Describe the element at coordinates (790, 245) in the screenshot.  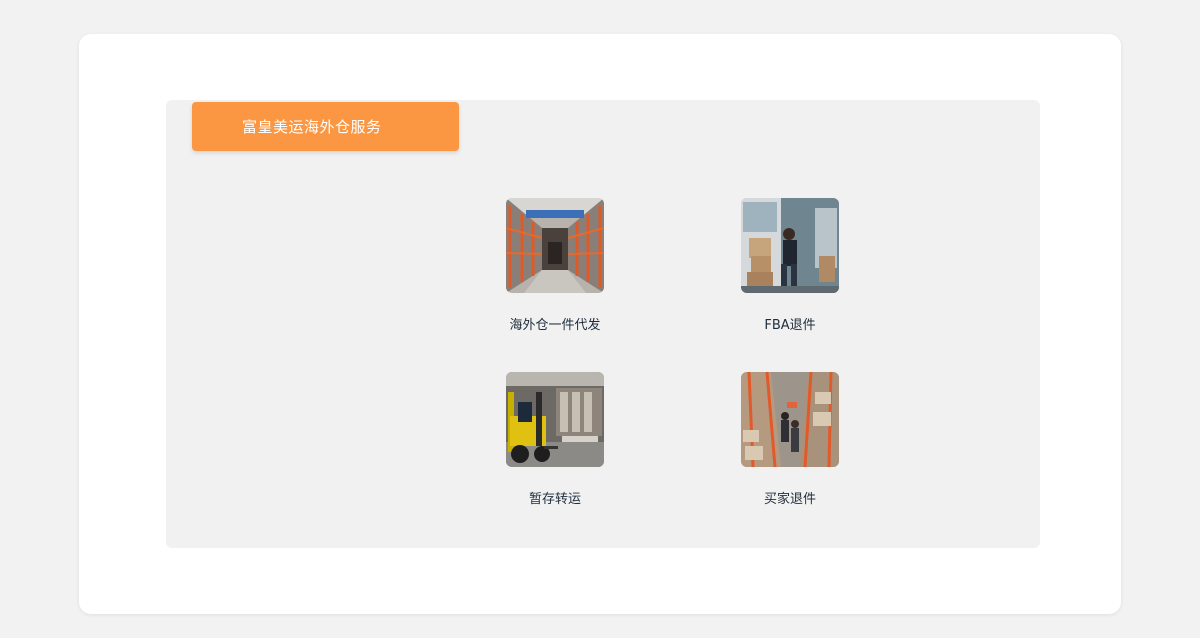
I see `delivery-van-photo` at that location.